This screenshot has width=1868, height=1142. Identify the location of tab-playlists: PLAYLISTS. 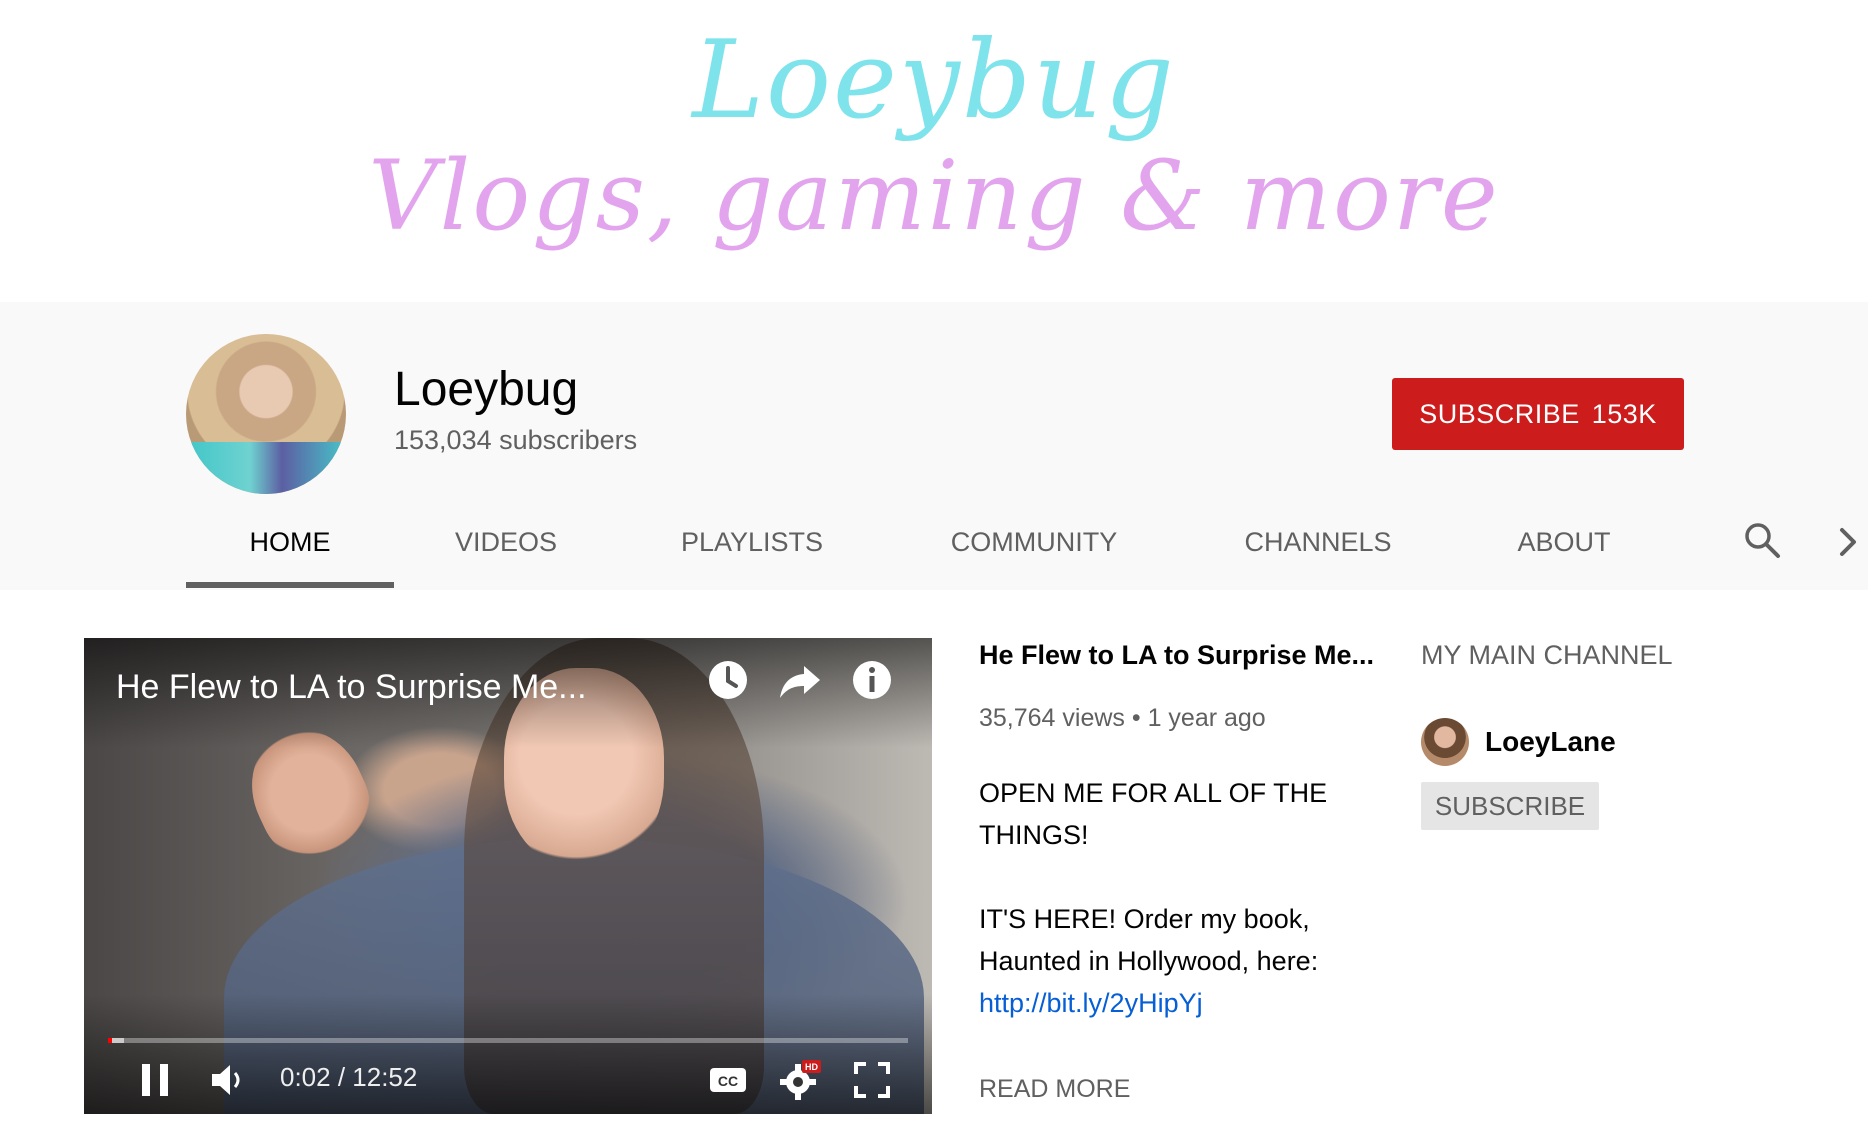
(752, 550).